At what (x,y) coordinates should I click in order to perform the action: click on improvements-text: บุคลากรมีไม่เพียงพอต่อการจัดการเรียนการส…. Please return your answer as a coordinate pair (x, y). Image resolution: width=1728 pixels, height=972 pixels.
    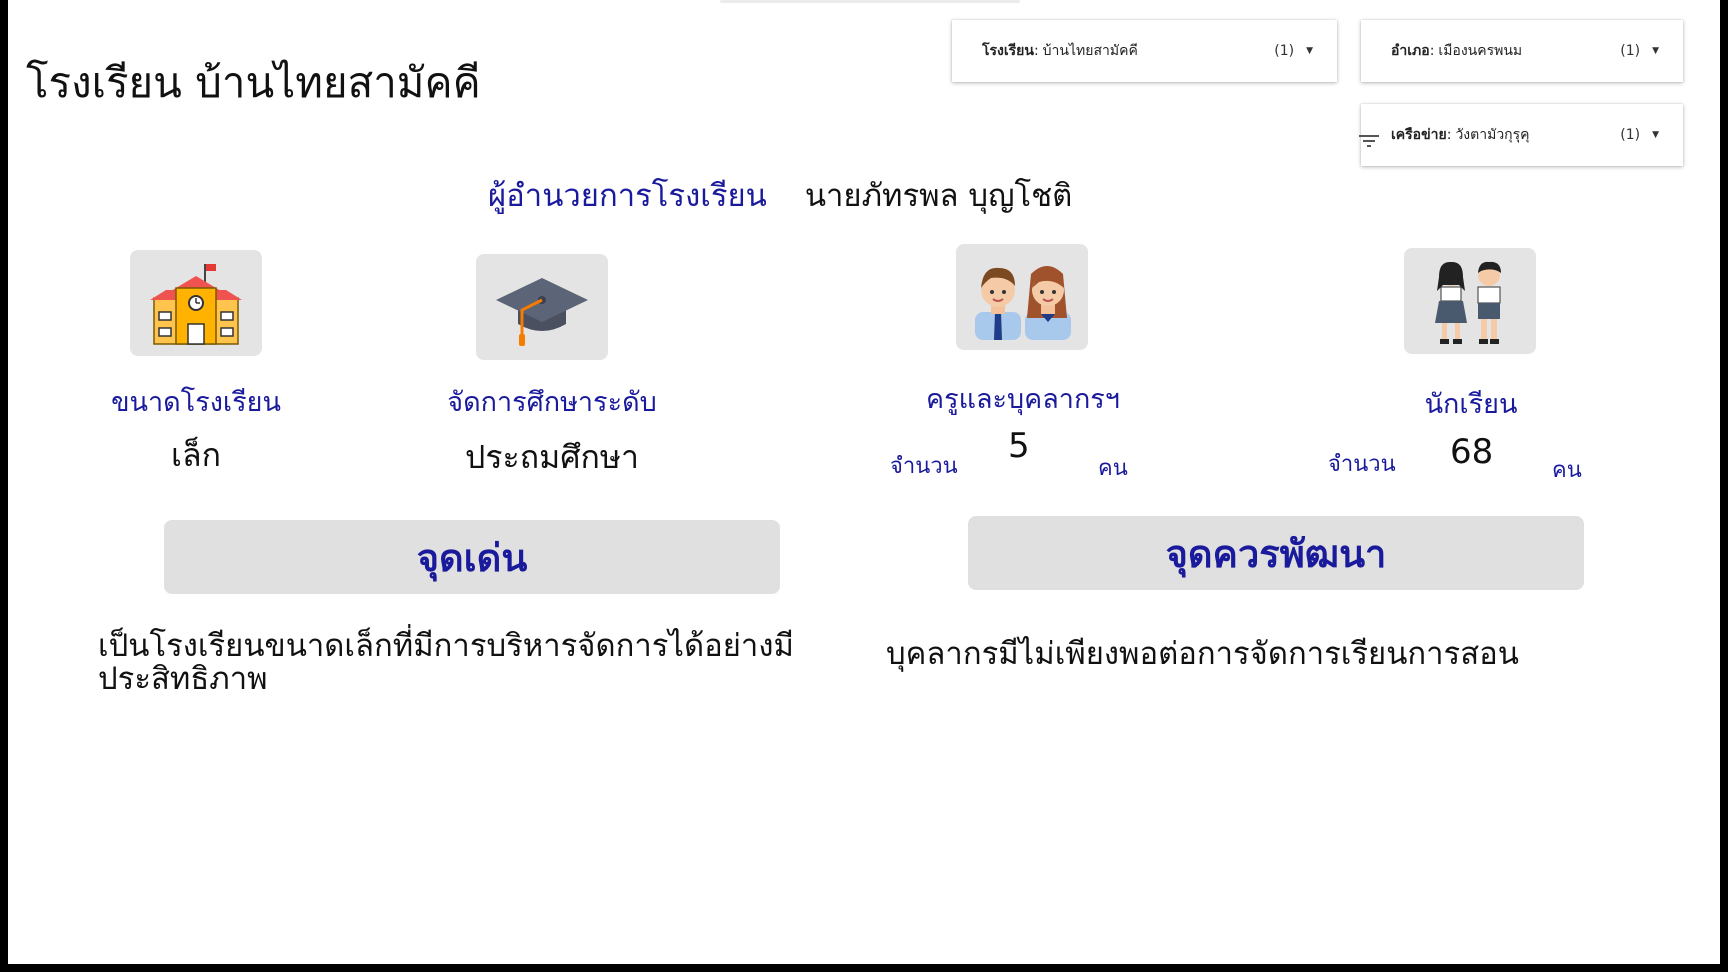
    Looking at the image, I should click on (1202, 654).